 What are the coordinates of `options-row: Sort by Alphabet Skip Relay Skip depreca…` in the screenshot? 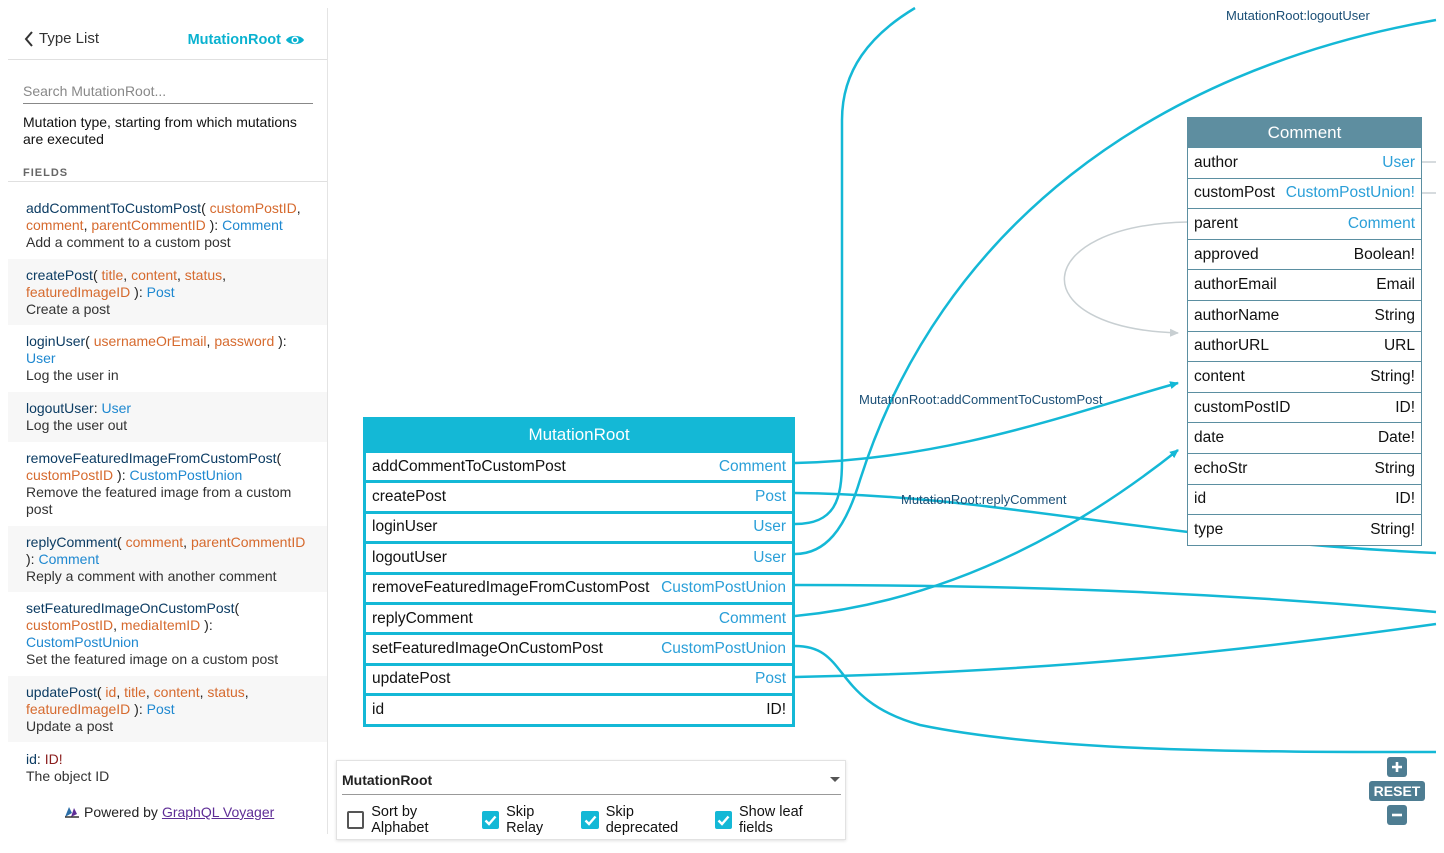 It's located at (596, 820).